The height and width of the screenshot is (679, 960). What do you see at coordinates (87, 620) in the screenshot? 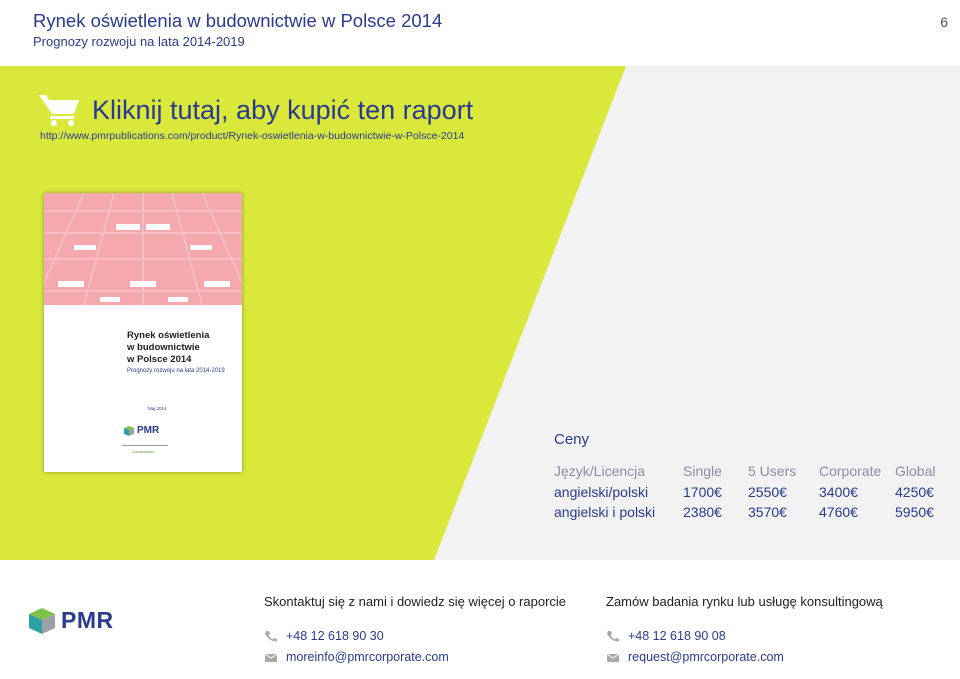
I see `pmr-logo-text: PMR` at bounding box center [87, 620].